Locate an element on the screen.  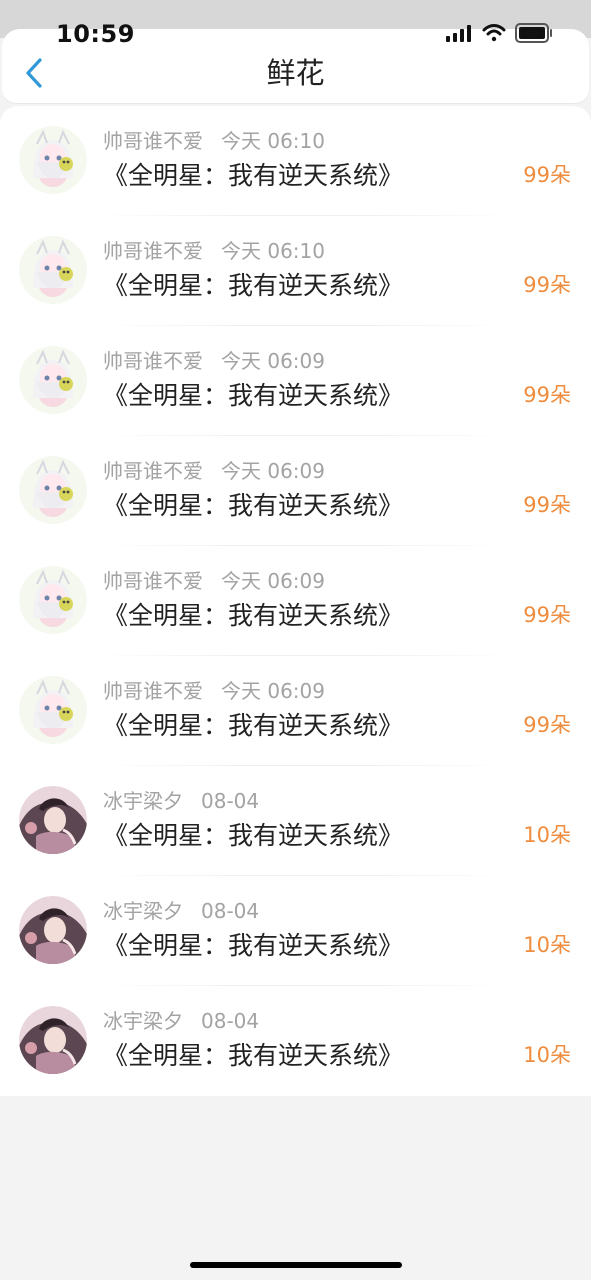
signal-icon is located at coordinates (458, 33).